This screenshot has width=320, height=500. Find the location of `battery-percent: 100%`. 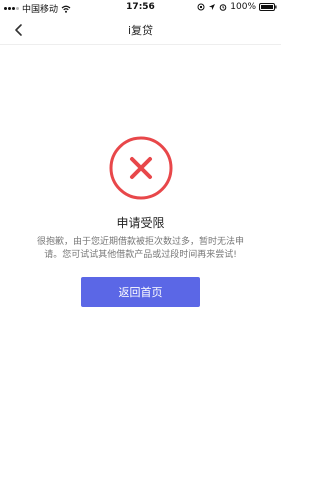

battery-percent: 100% is located at coordinates (243, 7).